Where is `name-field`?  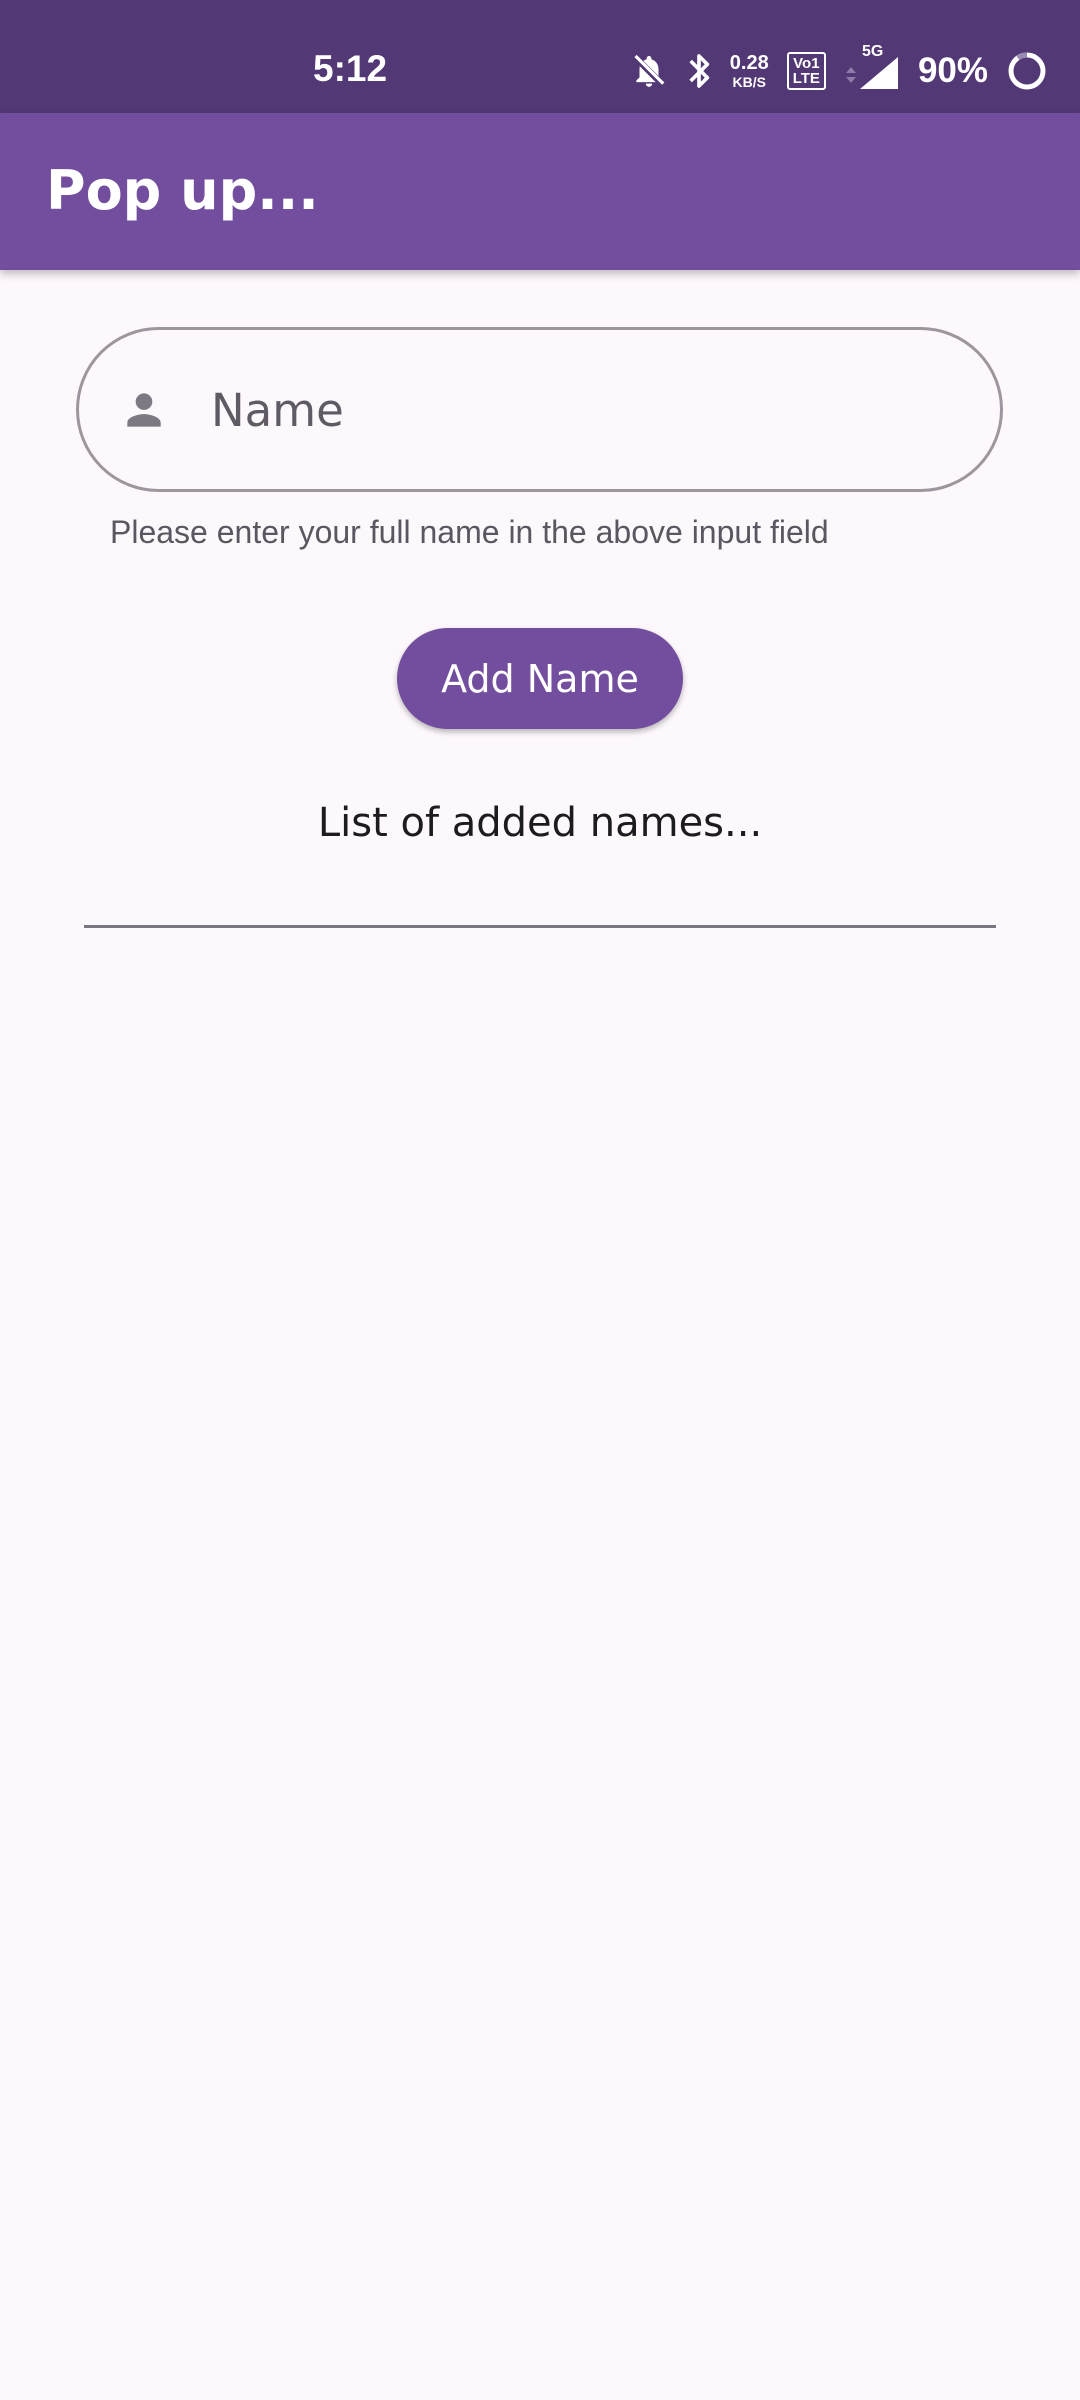
name-field is located at coordinates (539, 409).